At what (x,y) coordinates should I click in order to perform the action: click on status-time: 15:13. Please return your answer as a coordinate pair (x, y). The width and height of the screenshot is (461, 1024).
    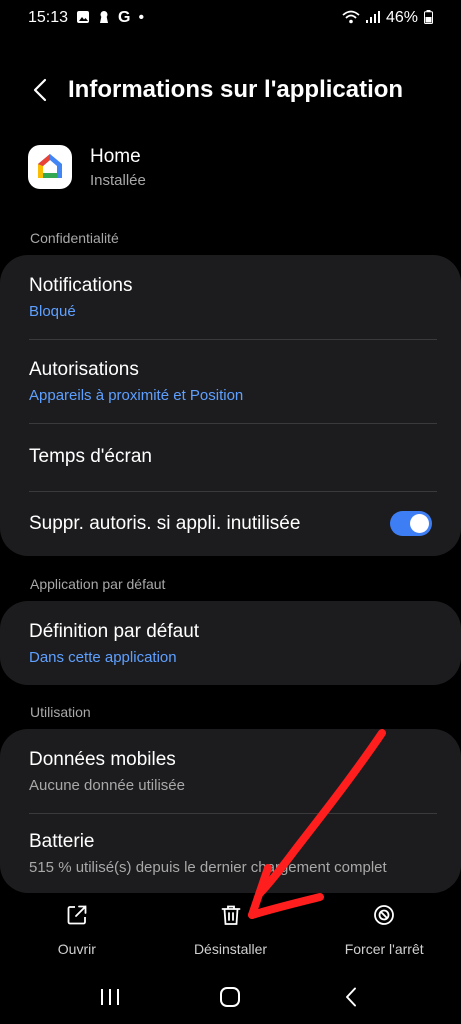
    Looking at the image, I should click on (48, 17).